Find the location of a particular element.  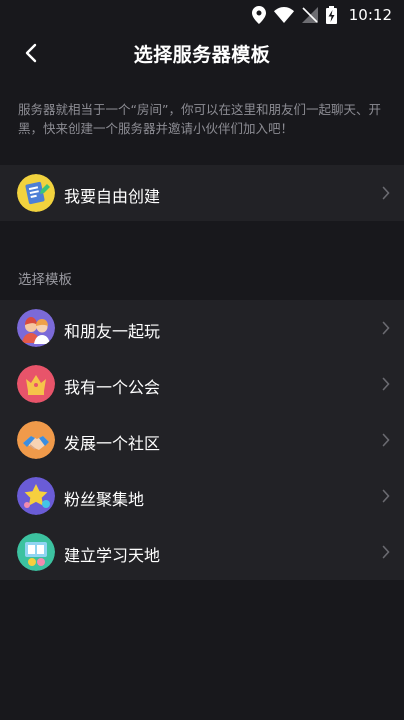

template-item-guild: 我有一个公会 is located at coordinates (202, 384).